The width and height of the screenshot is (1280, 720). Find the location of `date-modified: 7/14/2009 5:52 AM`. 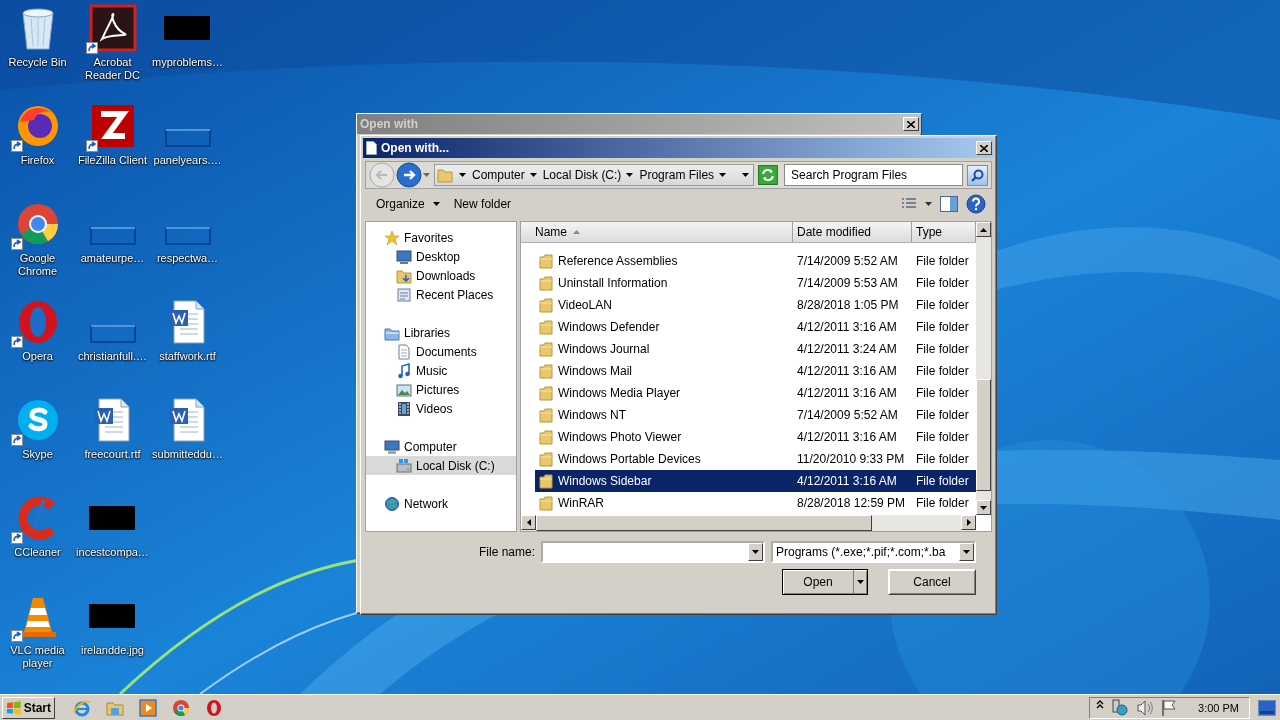

date-modified: 7/14/2009 5:52 AM is located at coordinates (847, 261).